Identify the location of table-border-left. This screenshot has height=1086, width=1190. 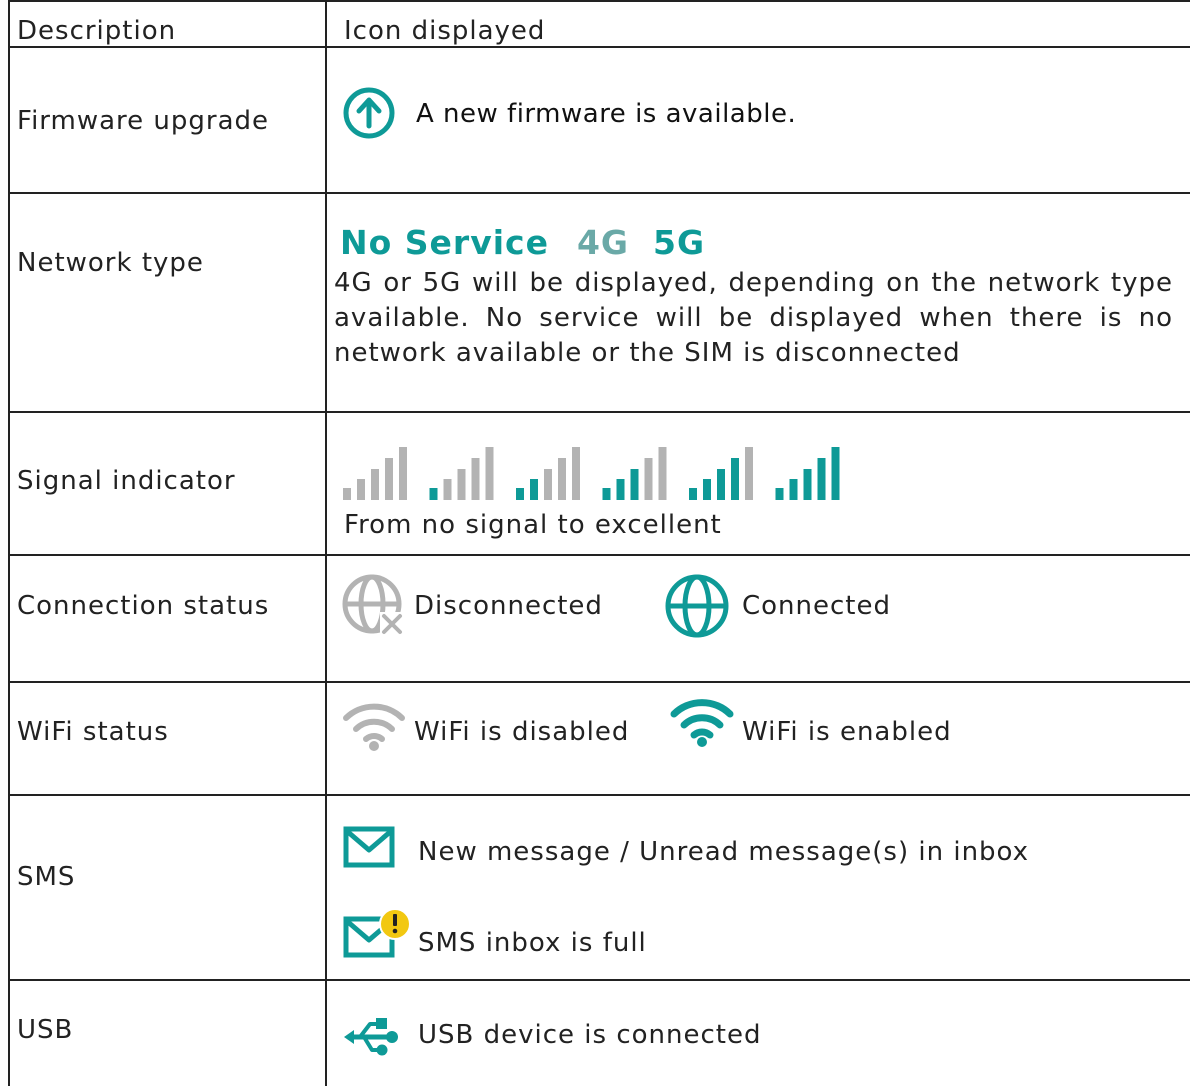
(9, 543).